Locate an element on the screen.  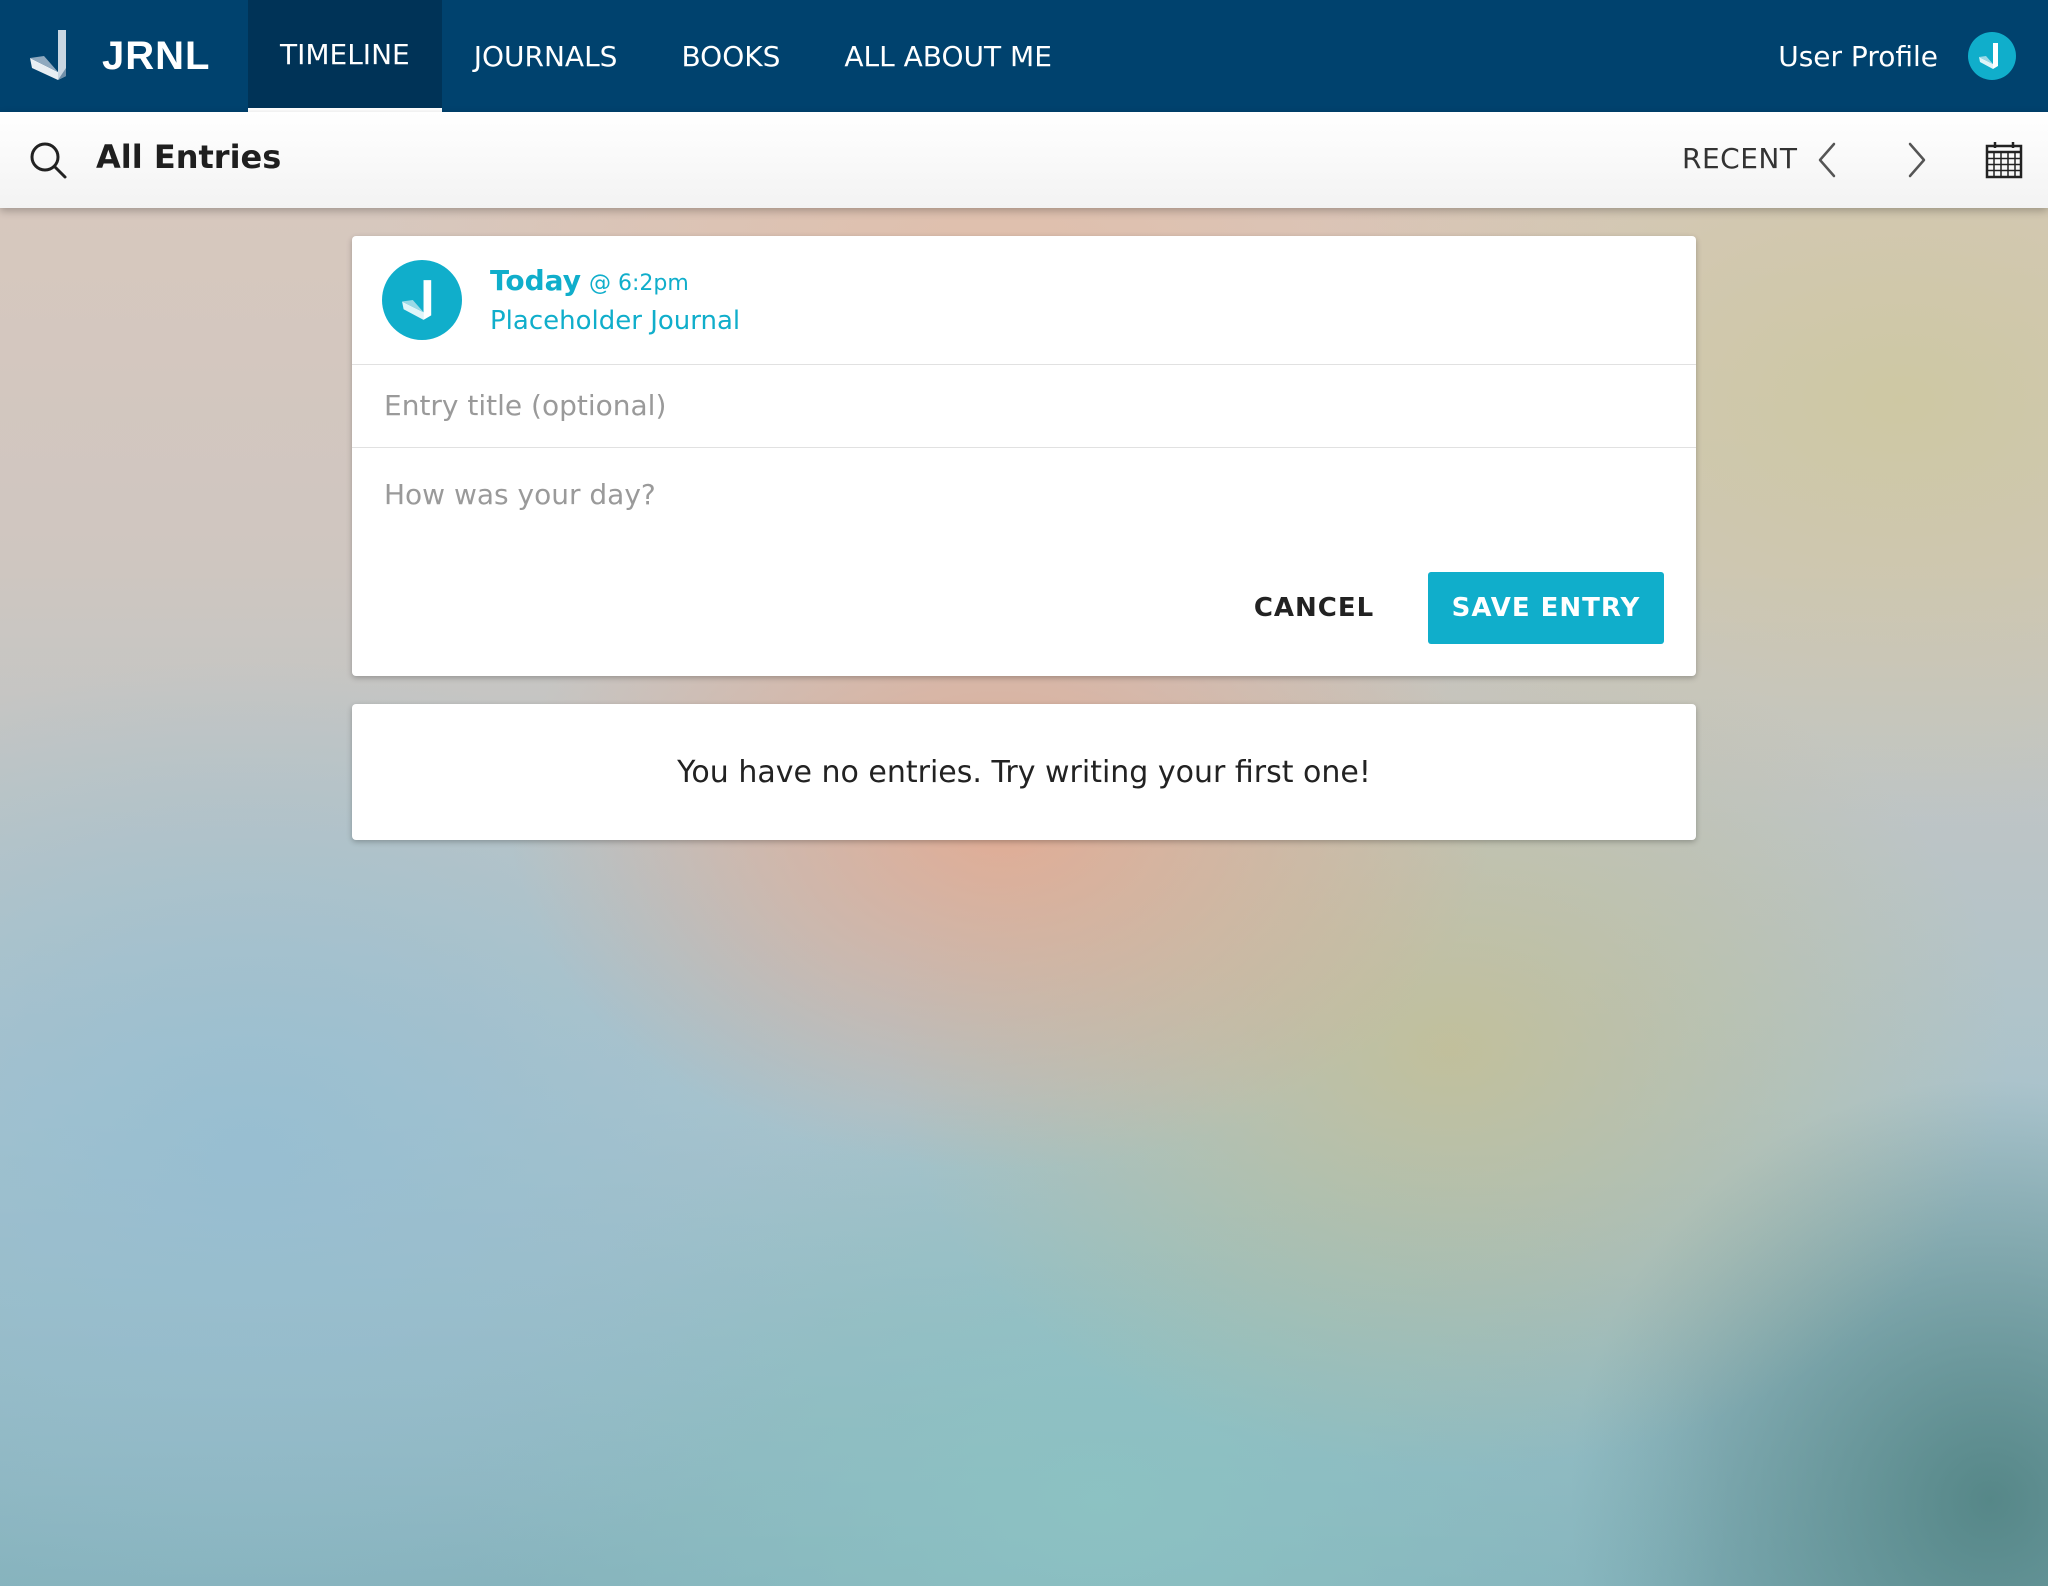
search-icon is located at coordinates (48, 160).